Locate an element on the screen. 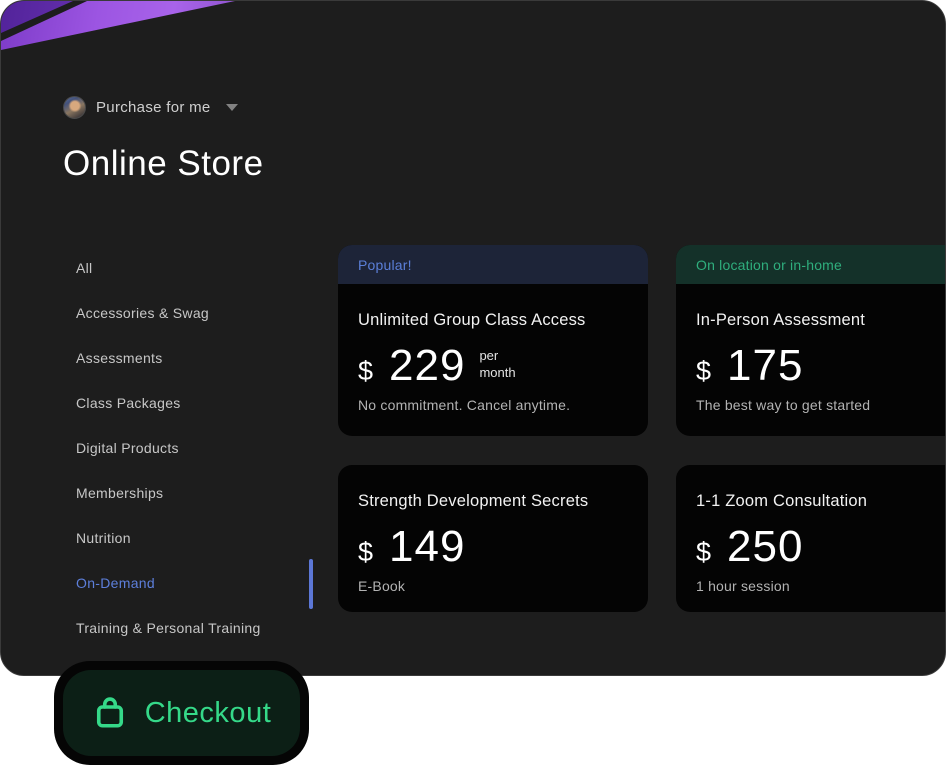 The height and width of the screenshot is (768, 946). checkout-button: Checkout is located at coordinates (181, 713).